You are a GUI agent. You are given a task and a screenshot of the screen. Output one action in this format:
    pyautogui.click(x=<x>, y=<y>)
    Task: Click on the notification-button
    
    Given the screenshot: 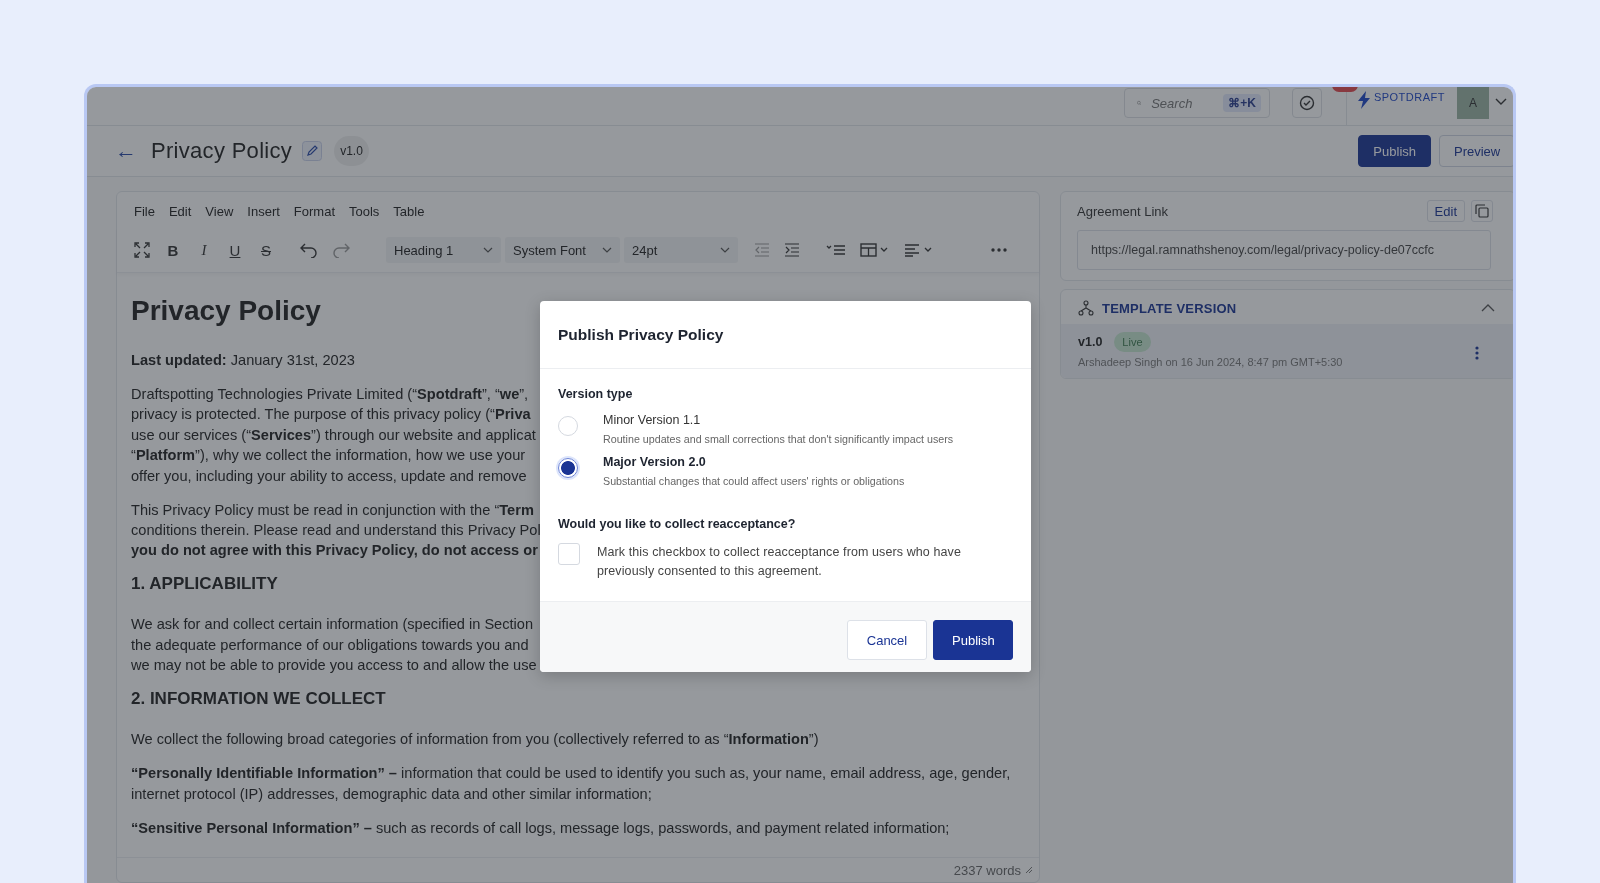 What is the action you would take?
    pyautogui.click(x=1306, y=103)
    